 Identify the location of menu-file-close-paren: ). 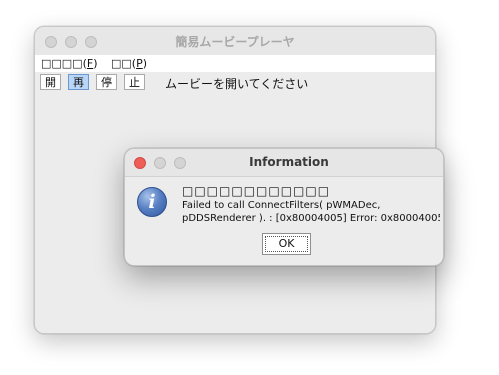
(95, 63).